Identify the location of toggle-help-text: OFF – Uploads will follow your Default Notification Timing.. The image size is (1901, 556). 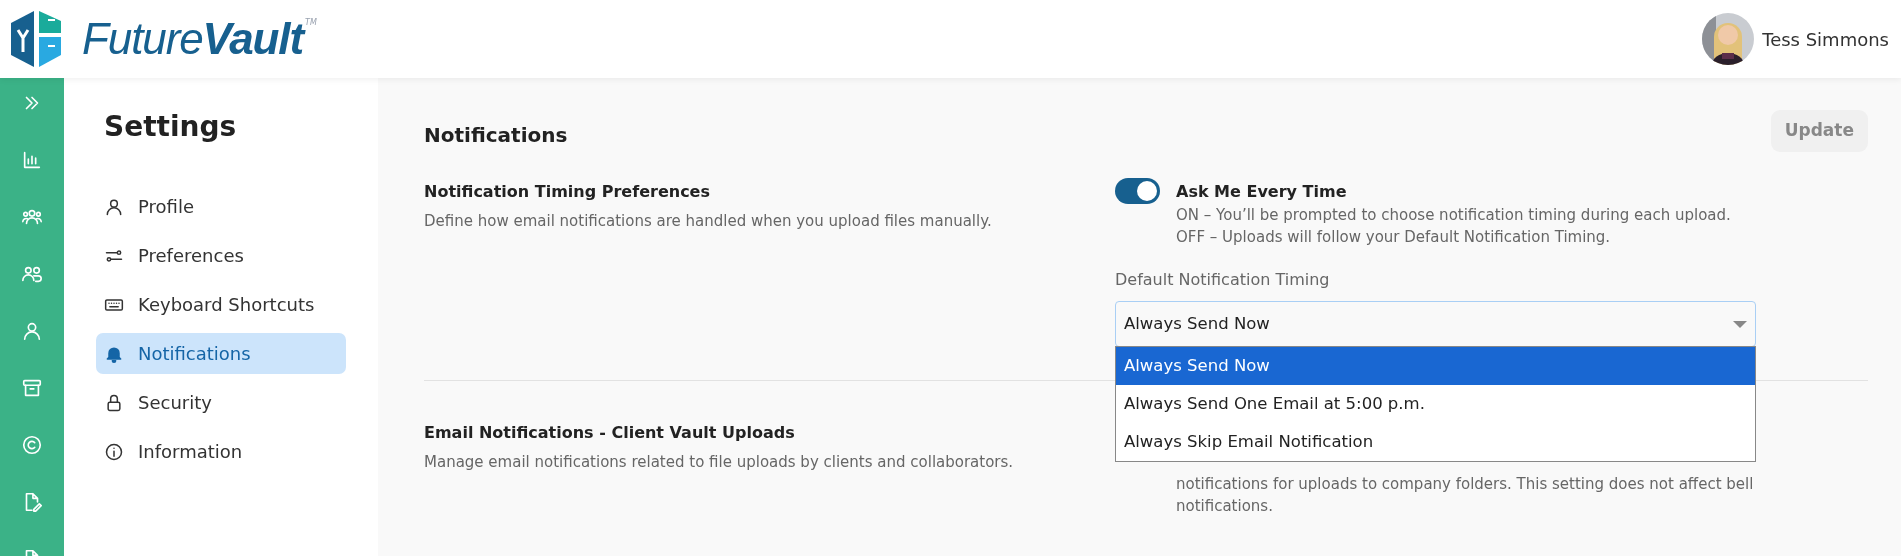
(1394, 237).